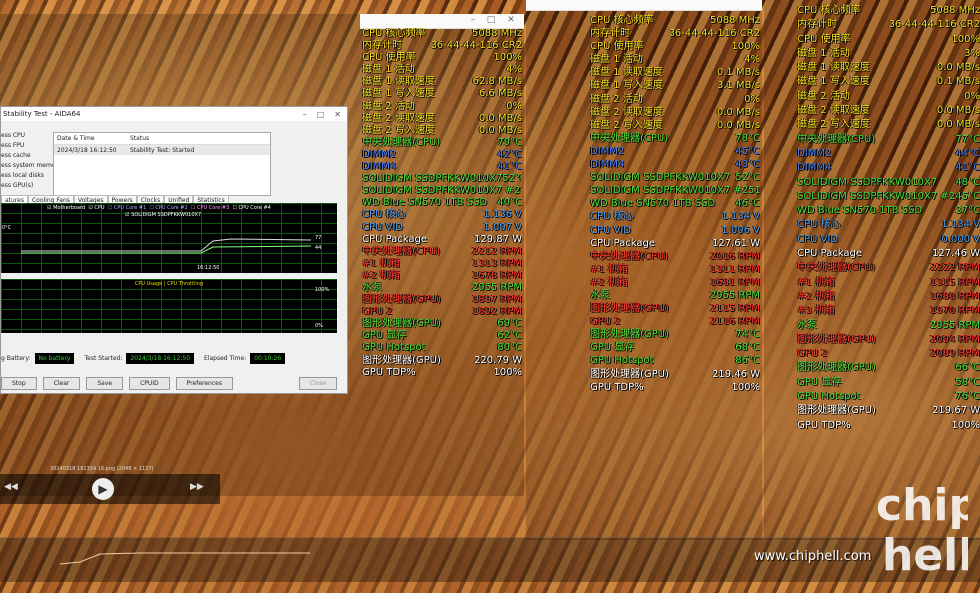  I want to click on osd-value: 2094 RPM, so click(954, 339).